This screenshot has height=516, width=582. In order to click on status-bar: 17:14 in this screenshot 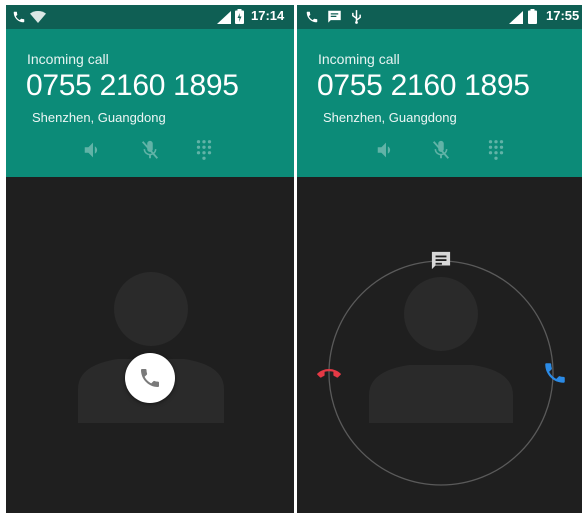, I will do `click(150, 17)`.